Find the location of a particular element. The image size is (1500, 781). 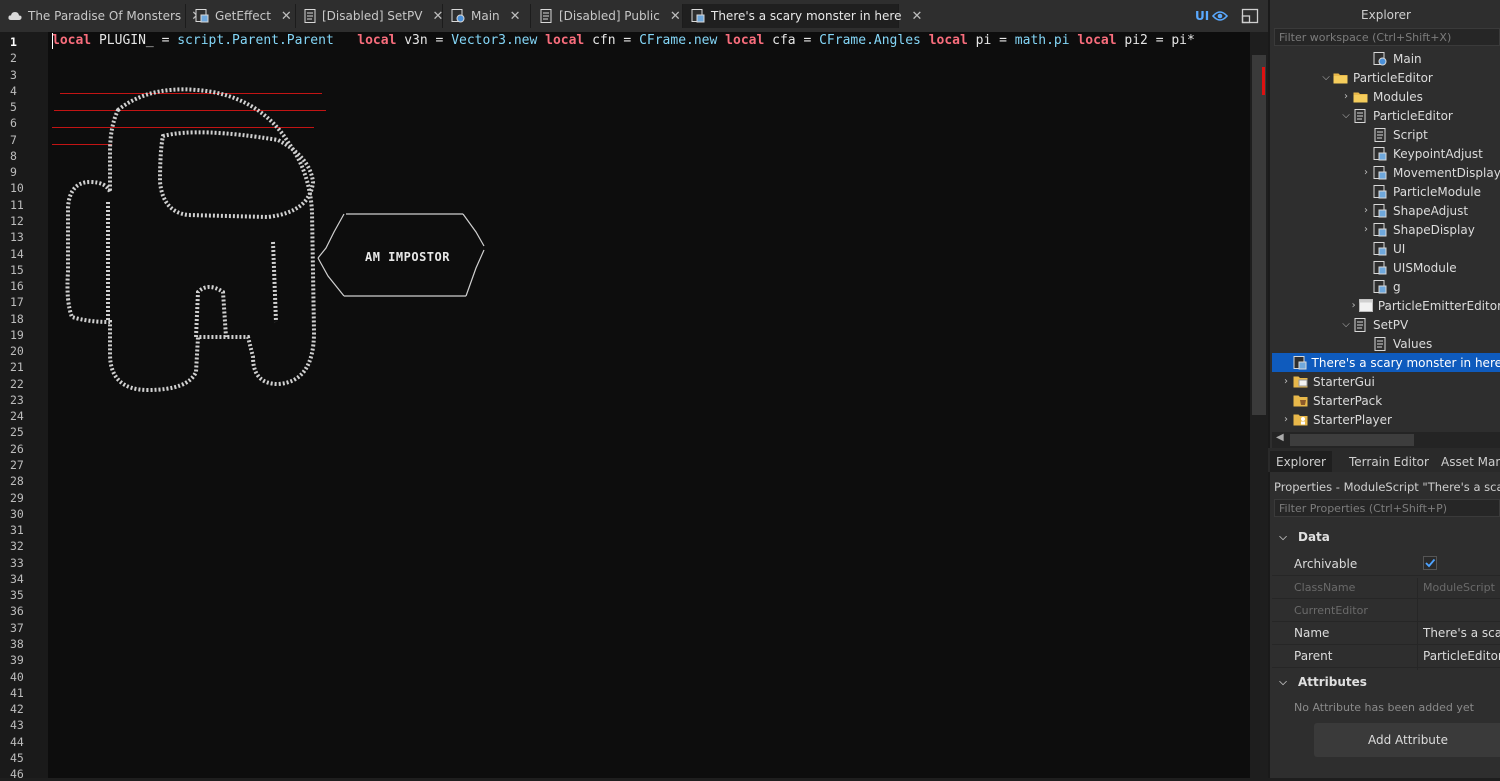

line-number: 23 is located at coordinates (17, 399).